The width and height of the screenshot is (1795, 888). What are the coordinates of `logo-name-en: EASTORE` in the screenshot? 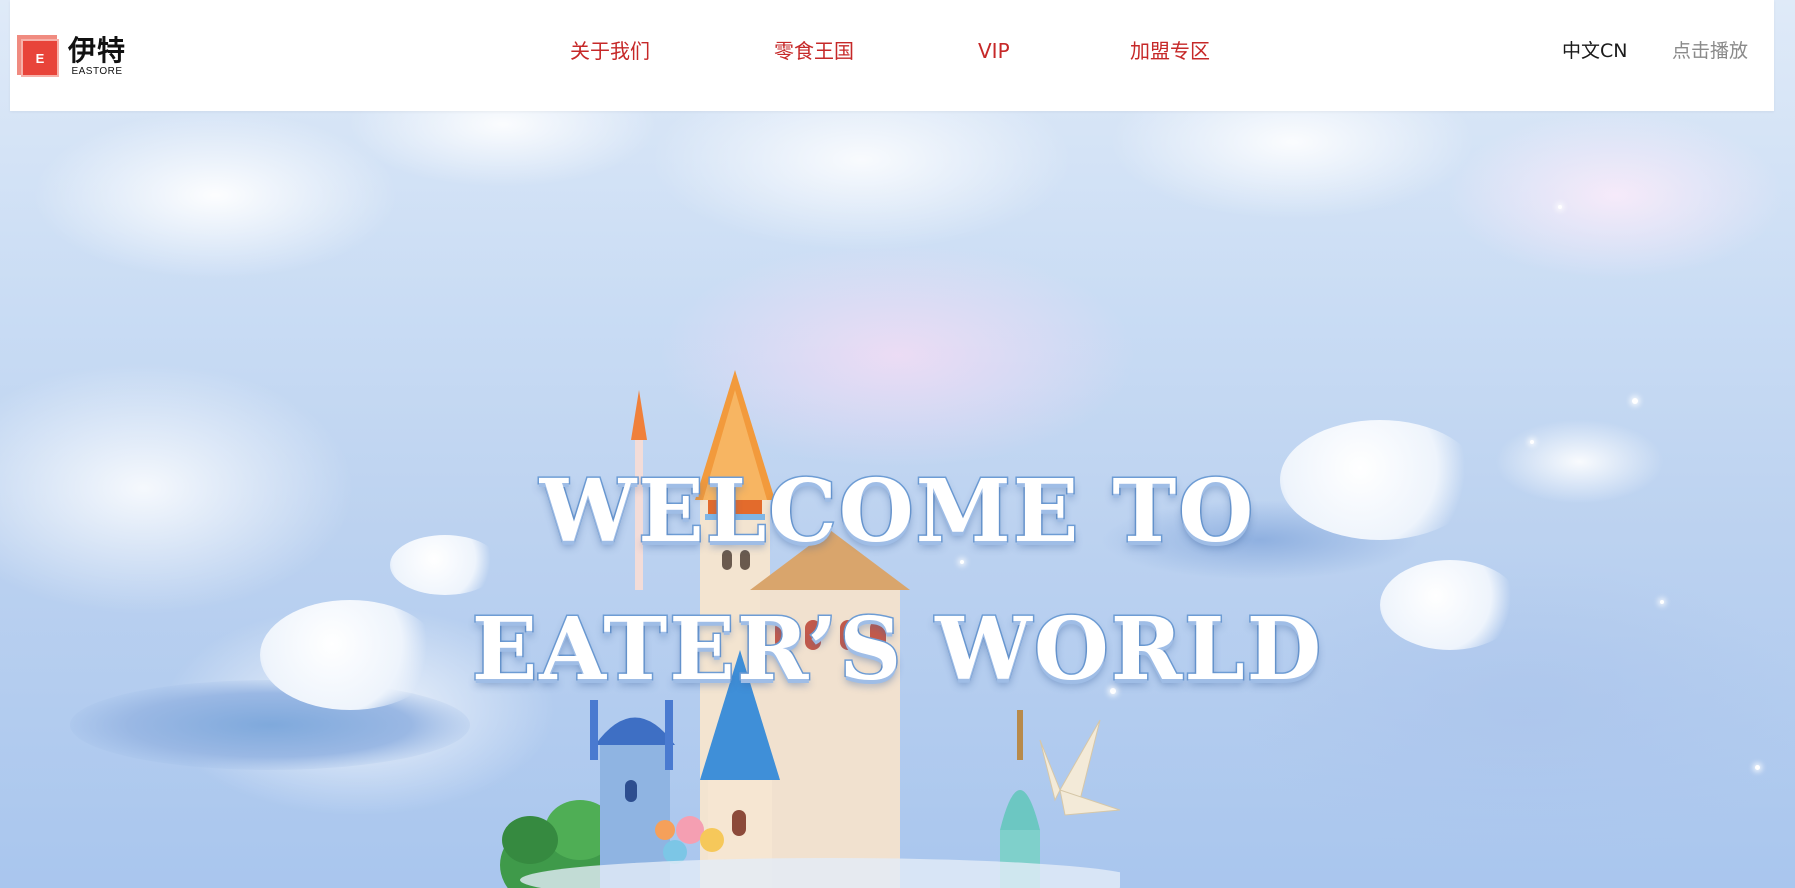 It's located at (97, 71).